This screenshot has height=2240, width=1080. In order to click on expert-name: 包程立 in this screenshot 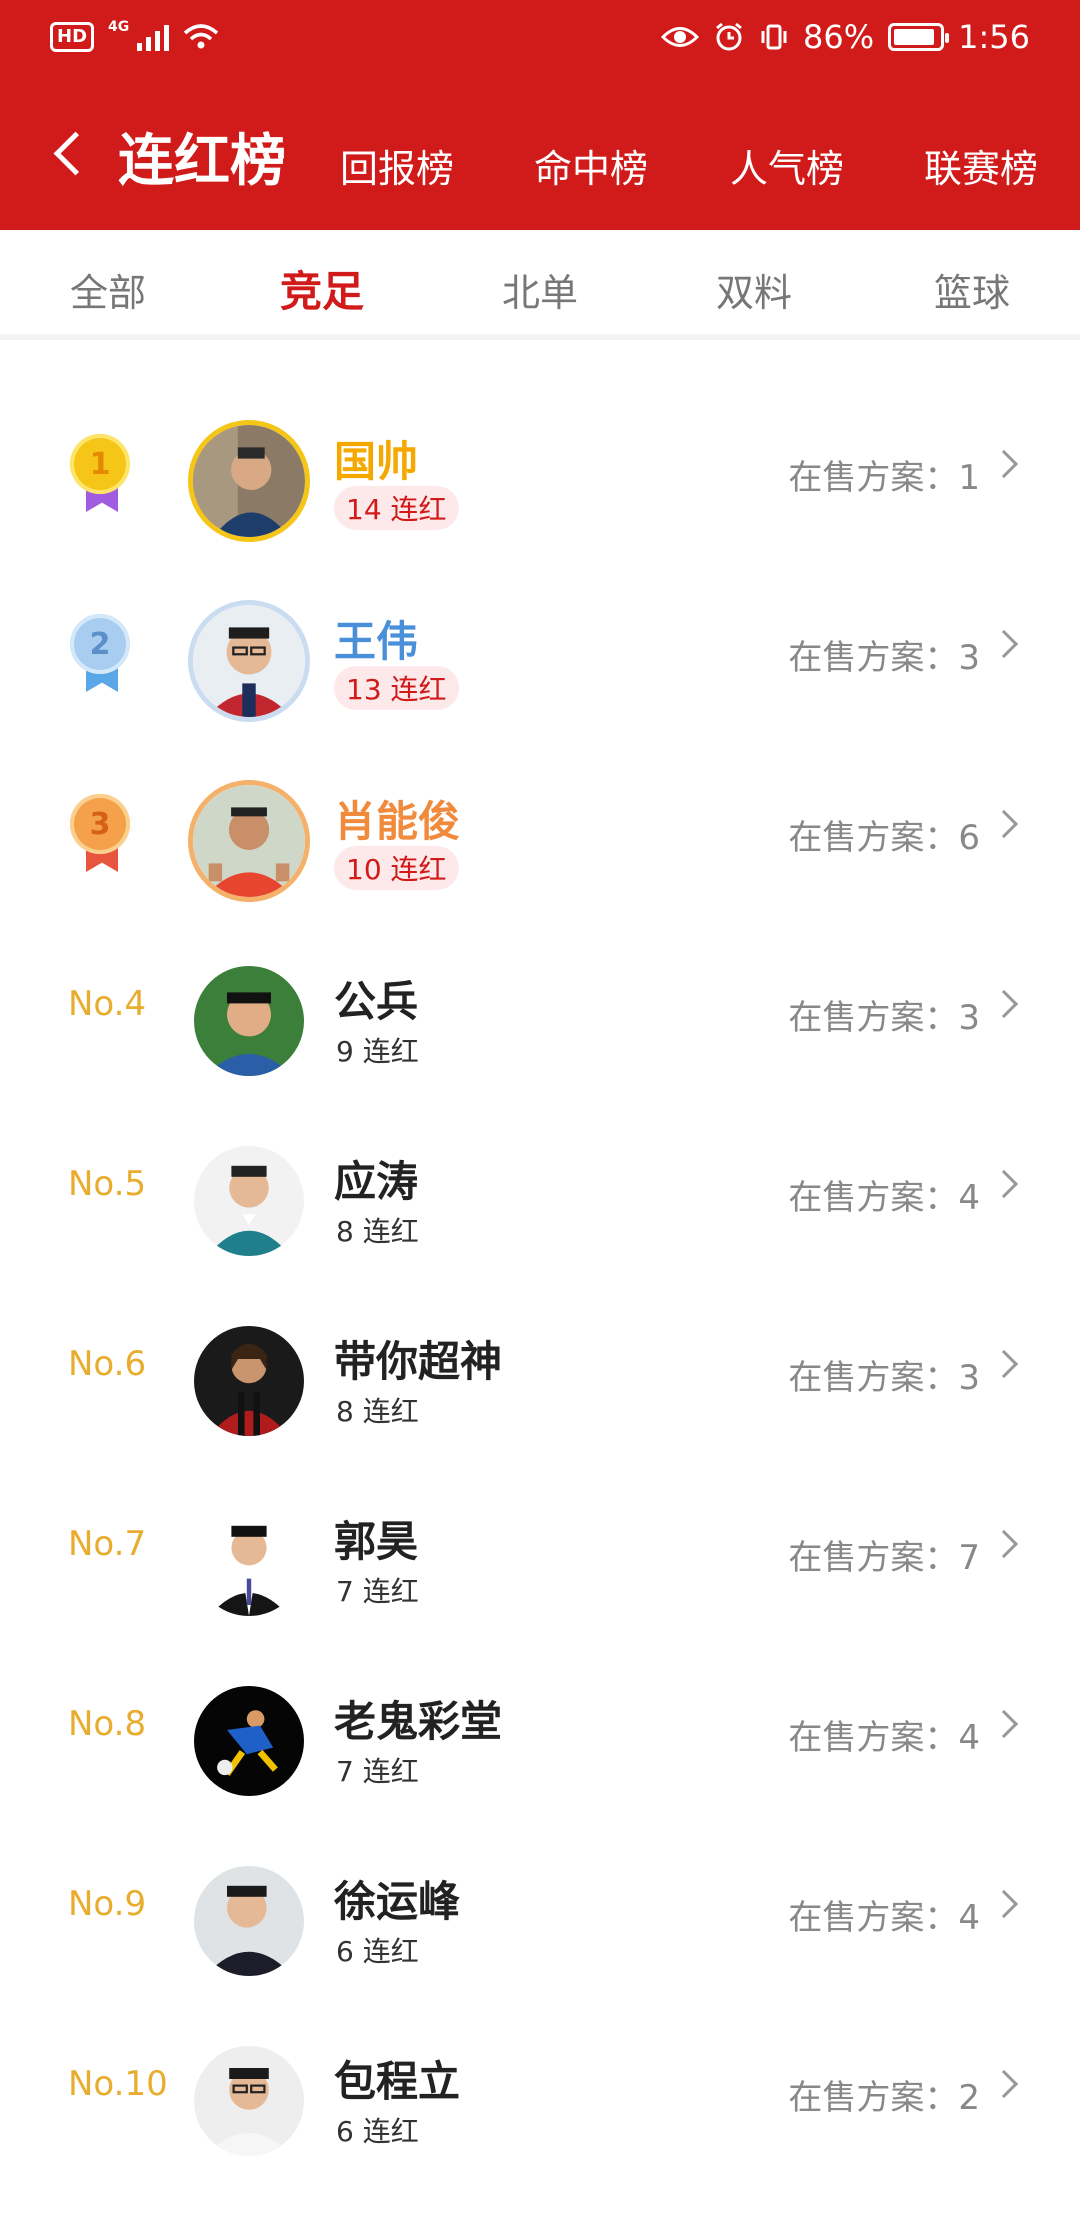, I will do `click(397, 2081)`.